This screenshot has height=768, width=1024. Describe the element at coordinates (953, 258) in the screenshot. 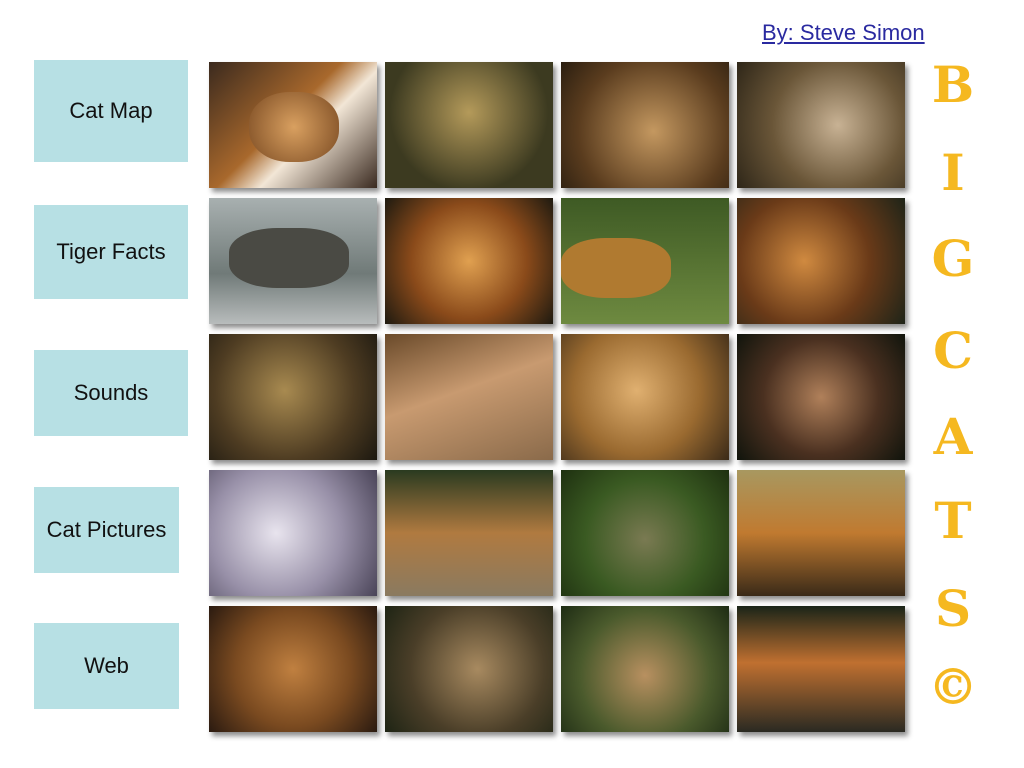

I see `title-letter: G` at that location.